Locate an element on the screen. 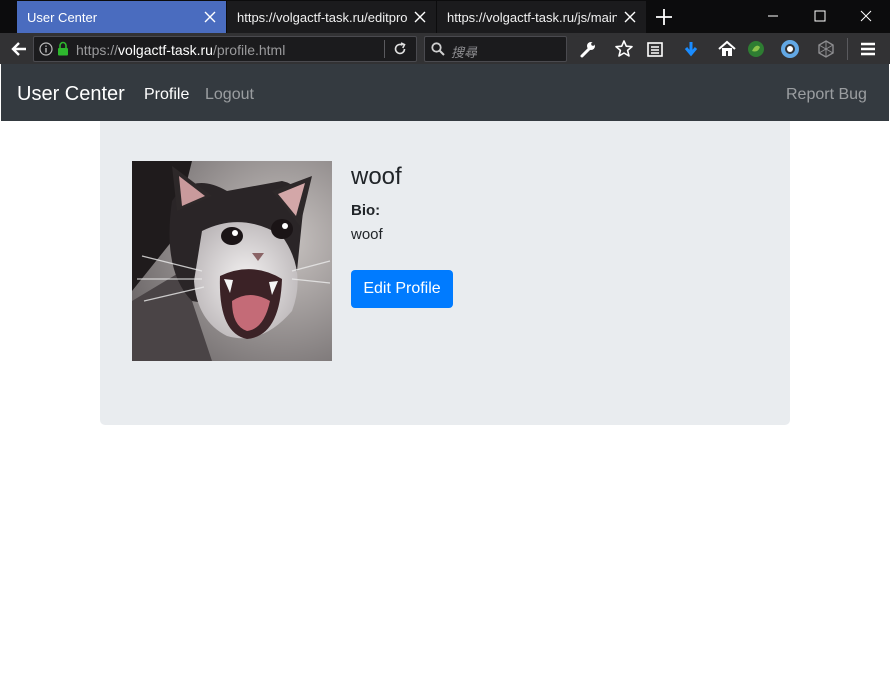  tab-editprofile: https://volgactf-task.ru/editpro is located at coordinates (331, 17).